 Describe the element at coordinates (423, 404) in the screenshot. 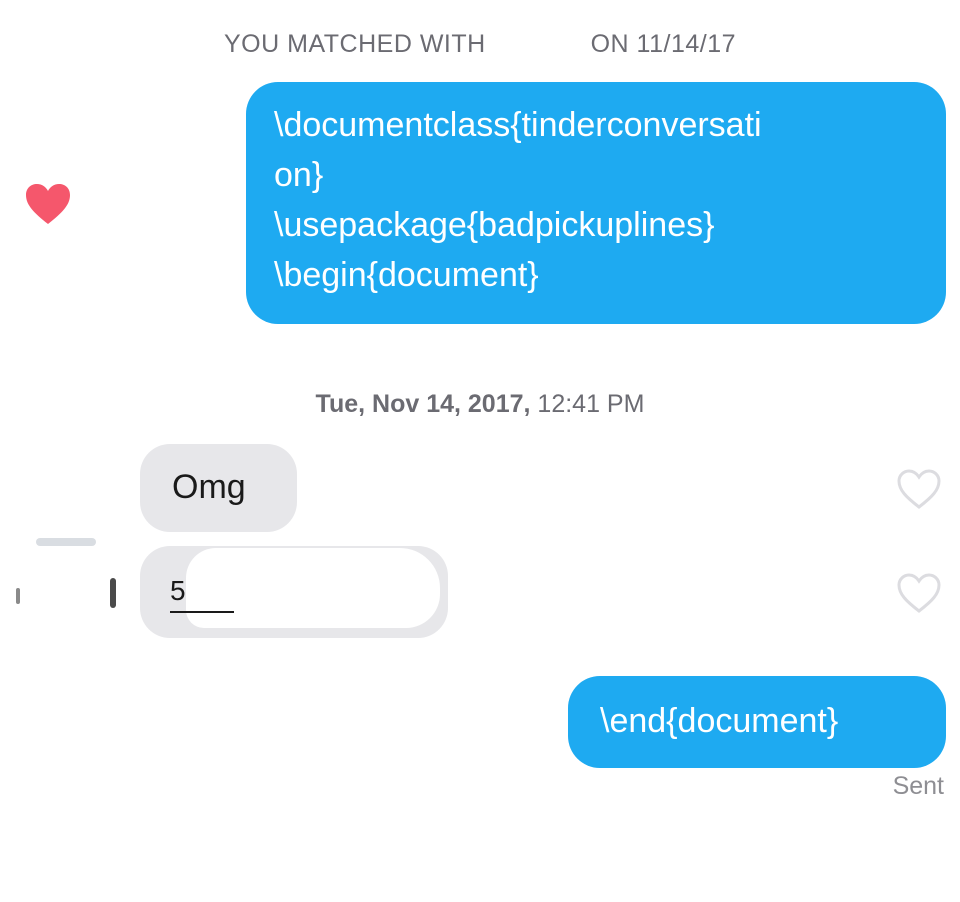

I see `timestamp-day: Tue, Nov 14, 2017,` at that location.